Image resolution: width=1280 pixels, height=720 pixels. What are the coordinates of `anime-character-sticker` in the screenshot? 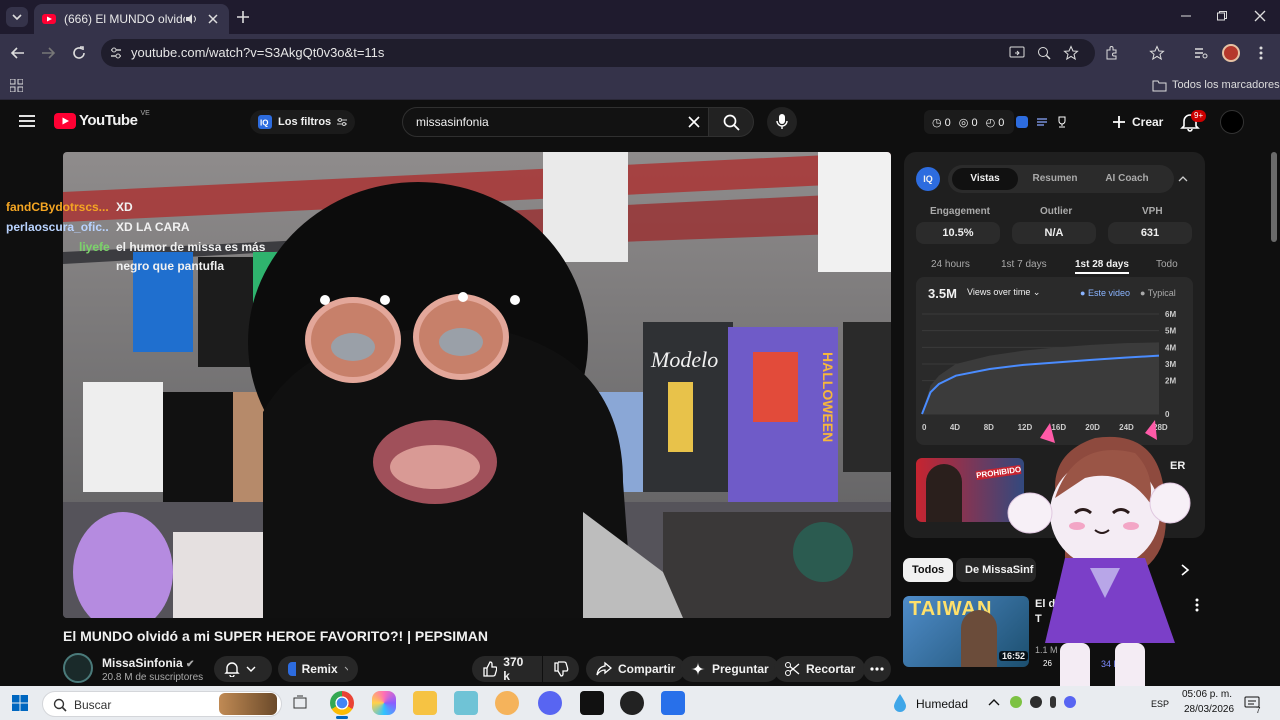 It's located at (1099, 559).